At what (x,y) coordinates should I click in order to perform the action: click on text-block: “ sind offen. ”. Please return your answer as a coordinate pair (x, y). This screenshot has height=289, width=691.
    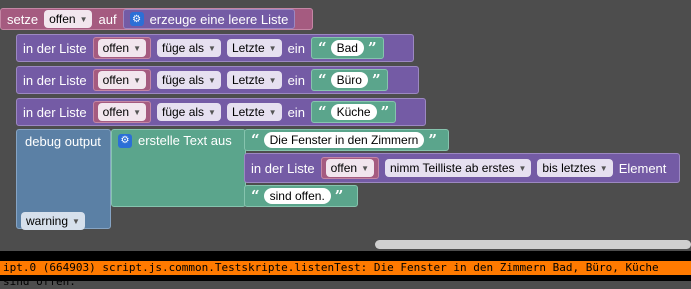
    Looking at the image, I should click on (301, 196).